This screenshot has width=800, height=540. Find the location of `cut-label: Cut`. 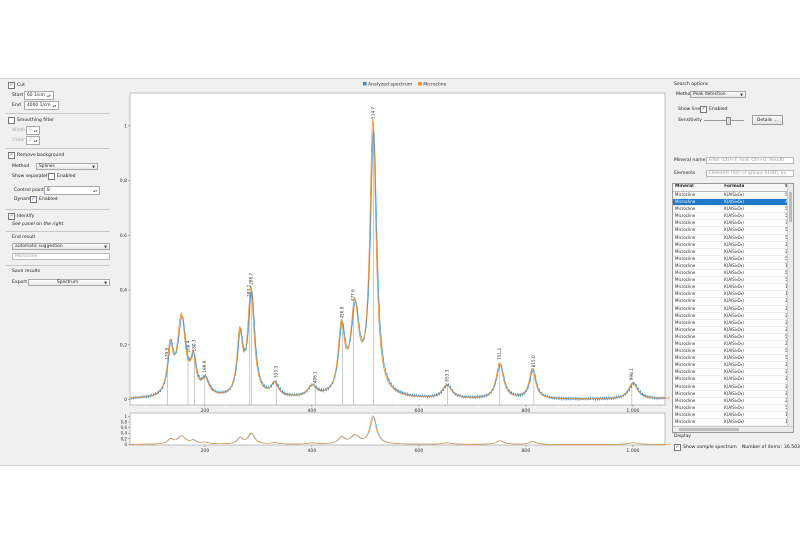

cut-label: Cut is located at coordinates (21, 85).